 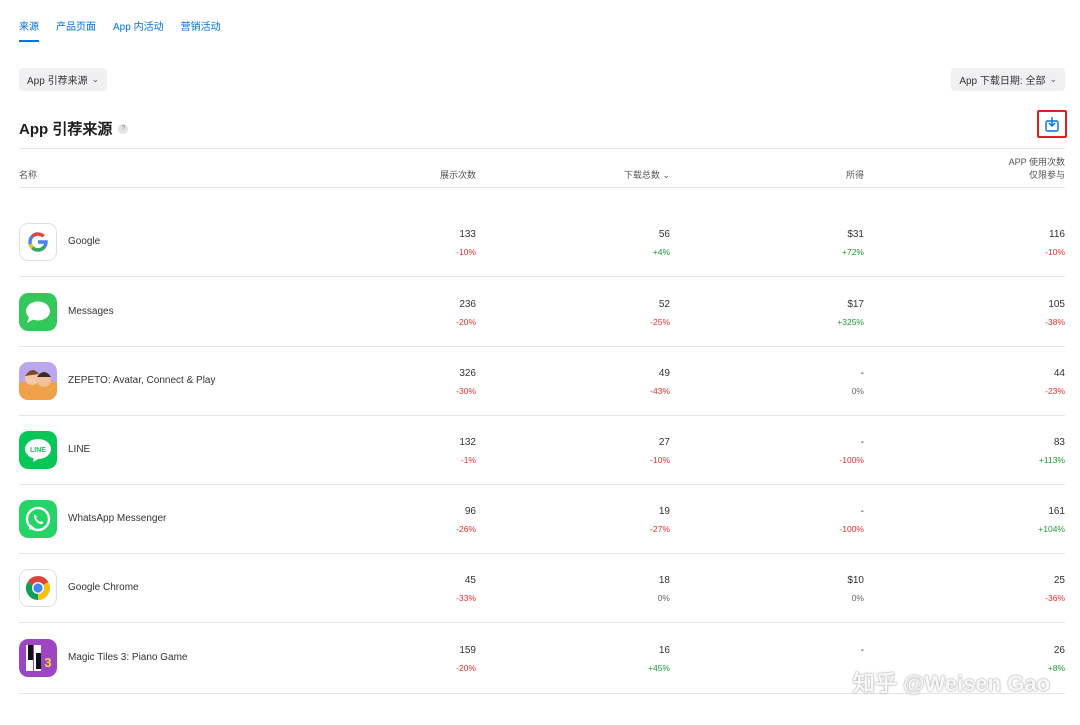 What do you see at coordinates (466, 520) in the screenshot?
I see `impressions-cell: 96 -26%` at bounding box center [466, 520].